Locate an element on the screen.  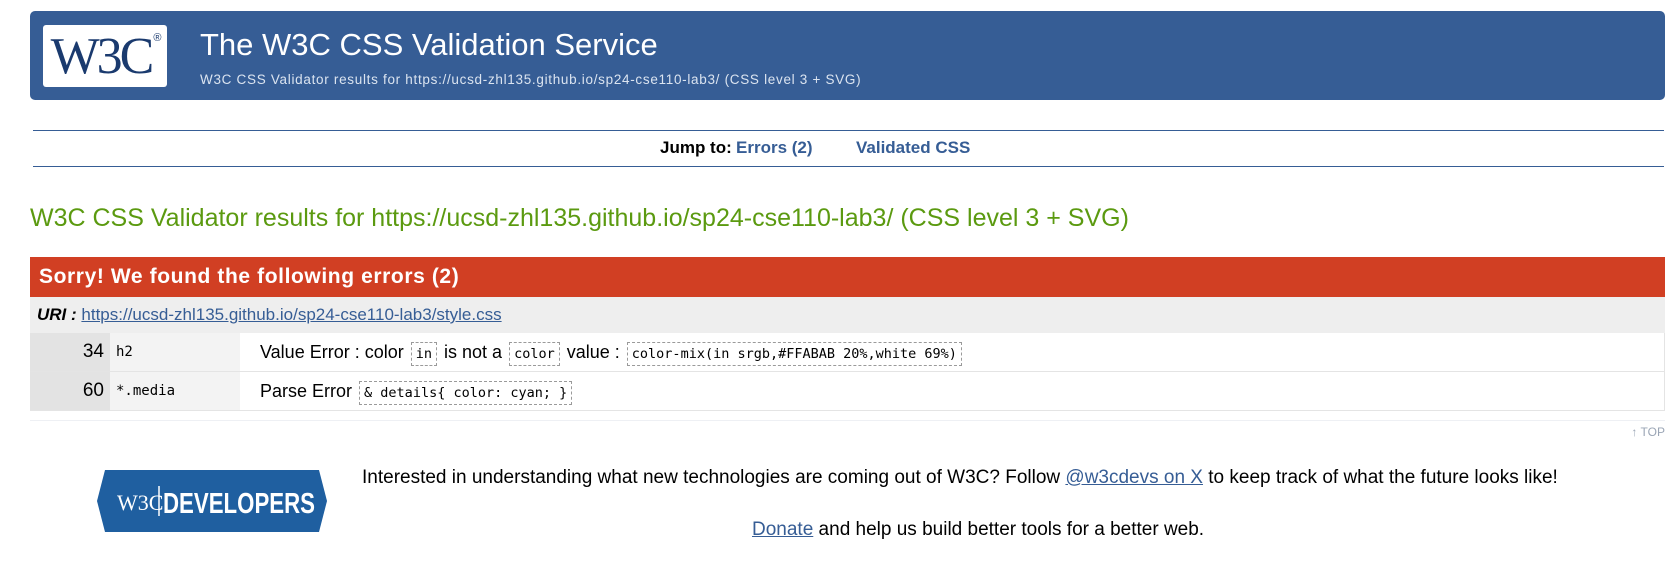
error-message-text: value : is located at coordinates (593, 351).